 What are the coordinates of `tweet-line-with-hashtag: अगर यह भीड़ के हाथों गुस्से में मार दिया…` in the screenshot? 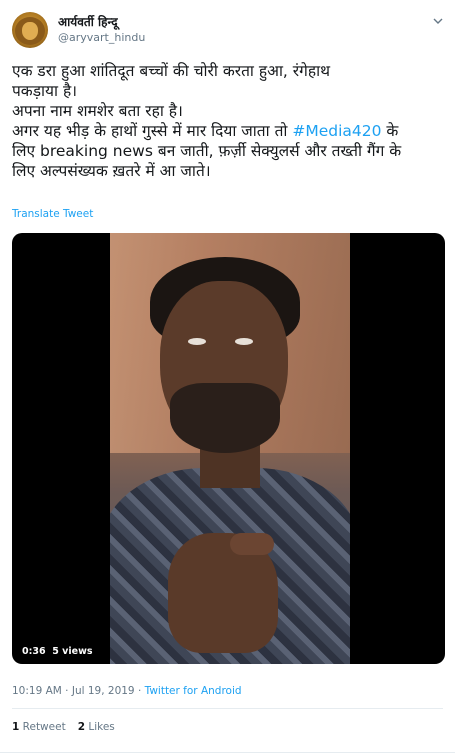 It's located at (227, 131).